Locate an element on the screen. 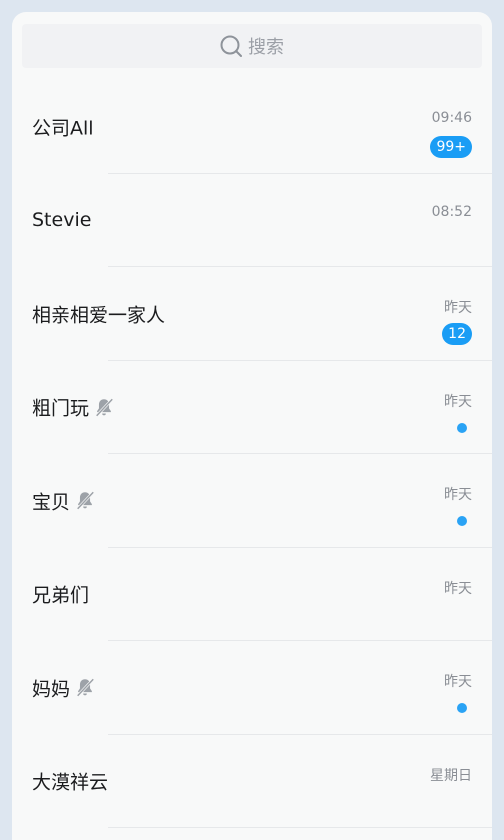 This screenshot has width=504, height=840. chat-time: 08:52 is located at coordinates (451, 211).